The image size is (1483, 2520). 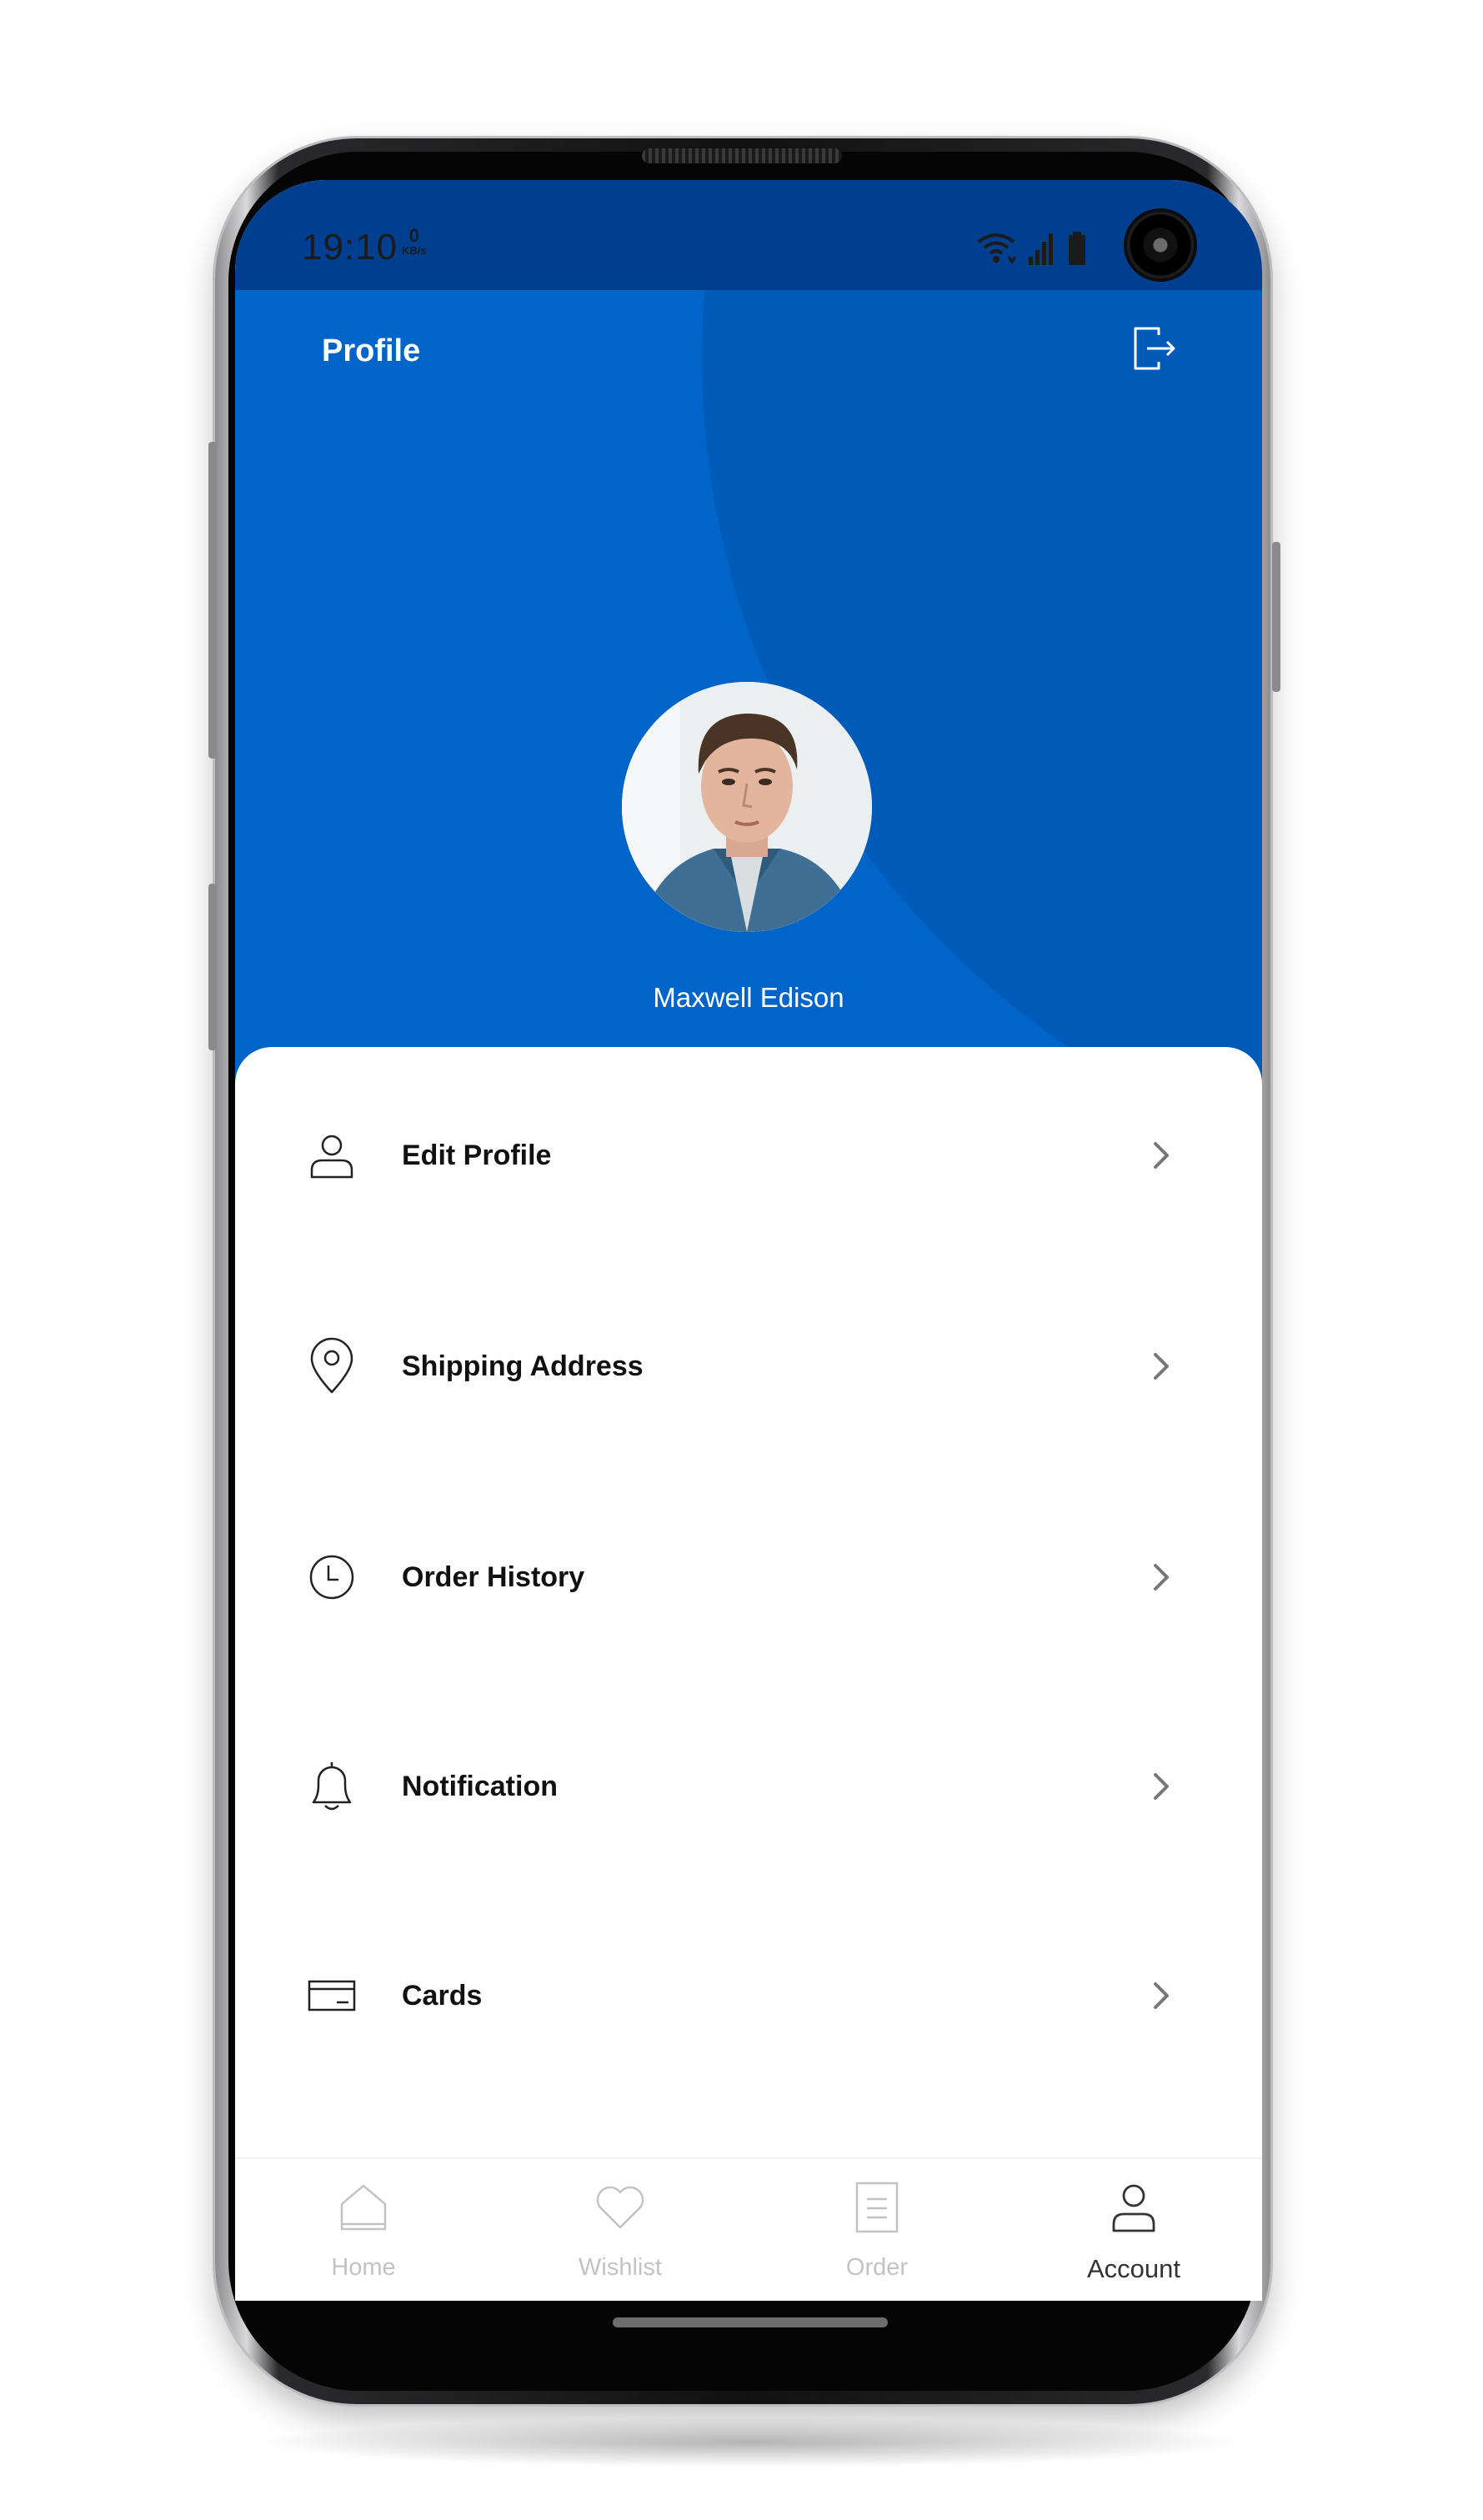 I want to click on nav-label: Home, so click(x=364, y=2267).